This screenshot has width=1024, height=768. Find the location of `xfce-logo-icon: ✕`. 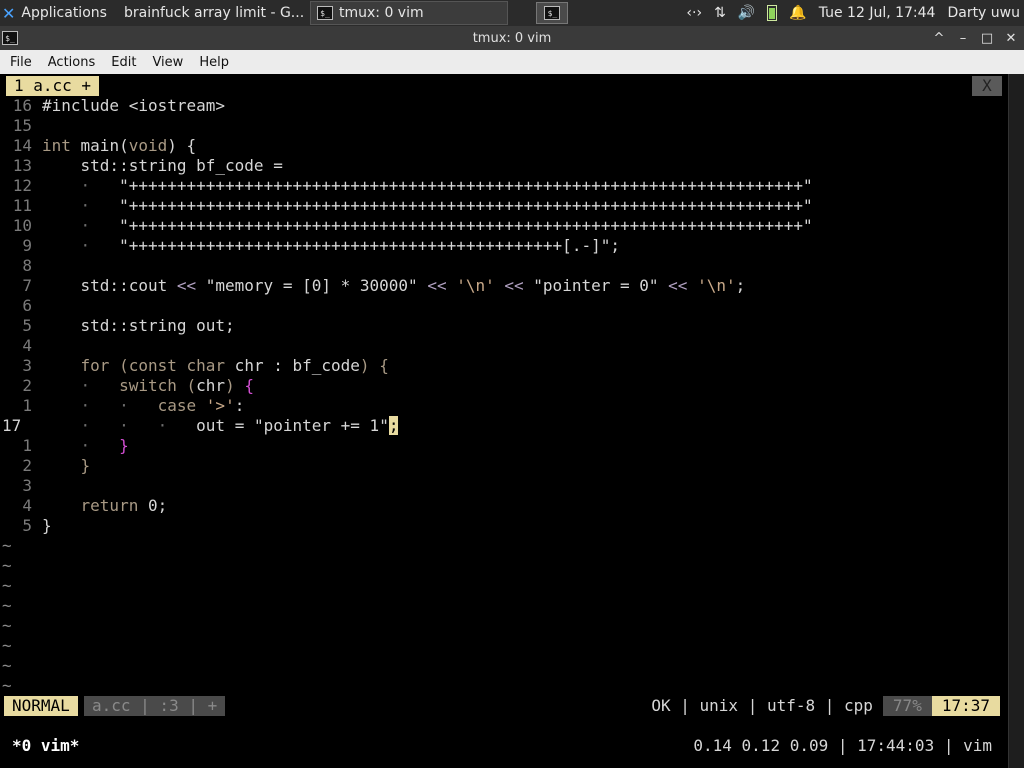

xfce-logo-icon: ✕ is located at coordinates (9, 13).